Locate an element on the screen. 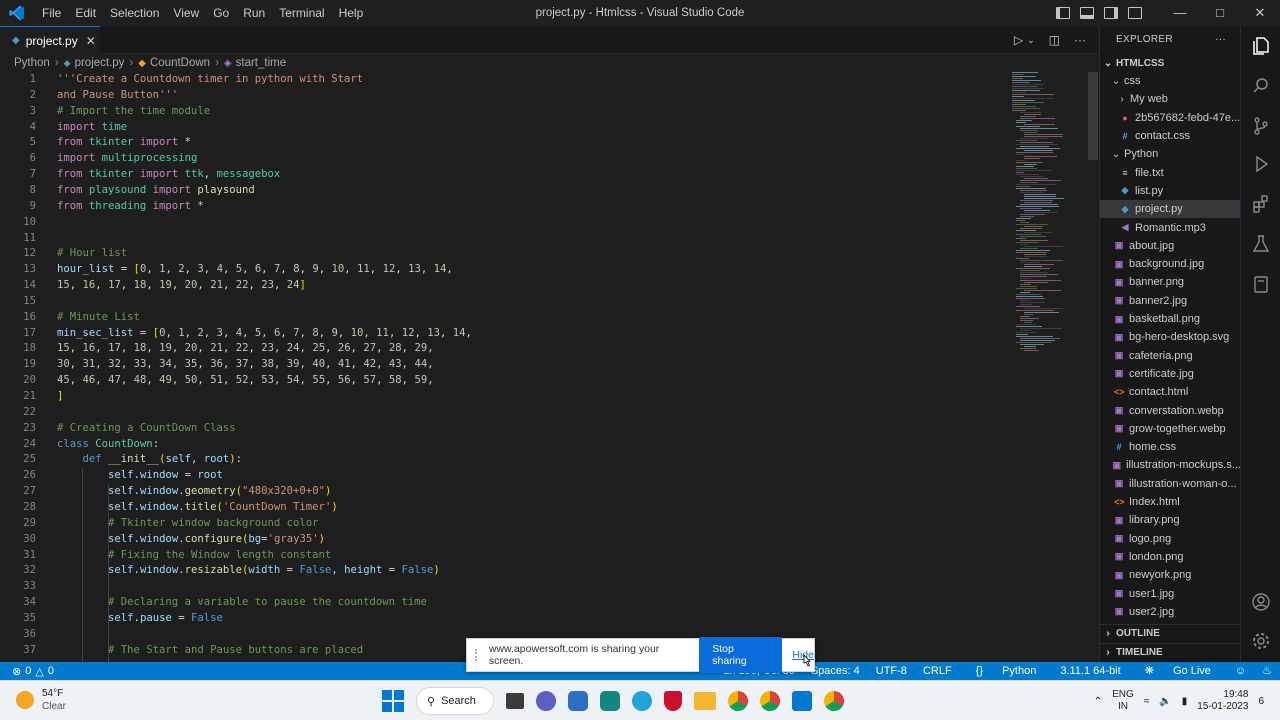 This screenshot has width=1280, height=720. editor-scrollbar-thumb is located at coordinates (1093, 116).